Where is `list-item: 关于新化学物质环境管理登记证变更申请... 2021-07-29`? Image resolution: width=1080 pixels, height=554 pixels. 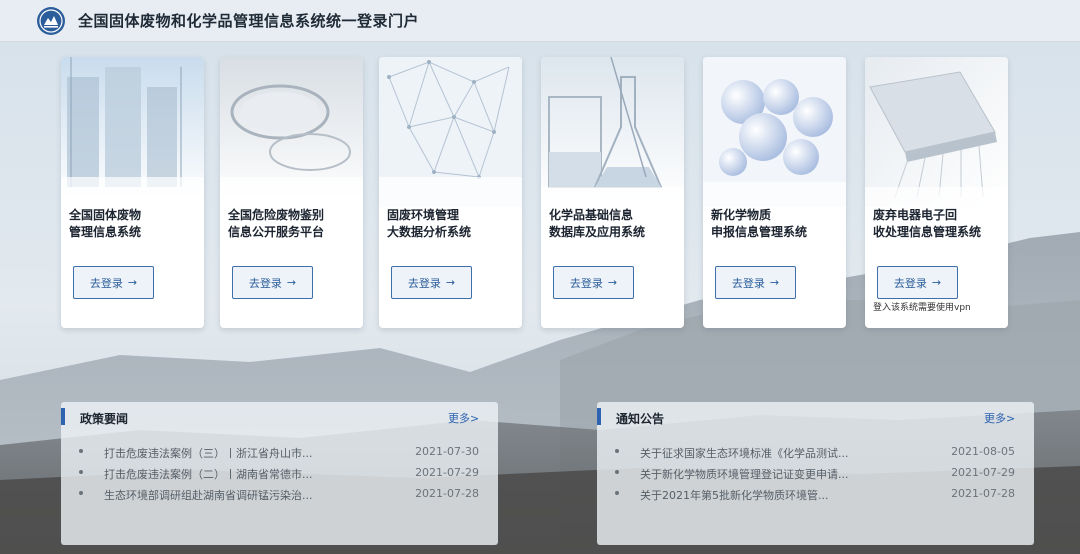
list-item: 关于新化学物质环境管理登记证变更申请... 2021-07-29 is located at coordinates (815, 476).